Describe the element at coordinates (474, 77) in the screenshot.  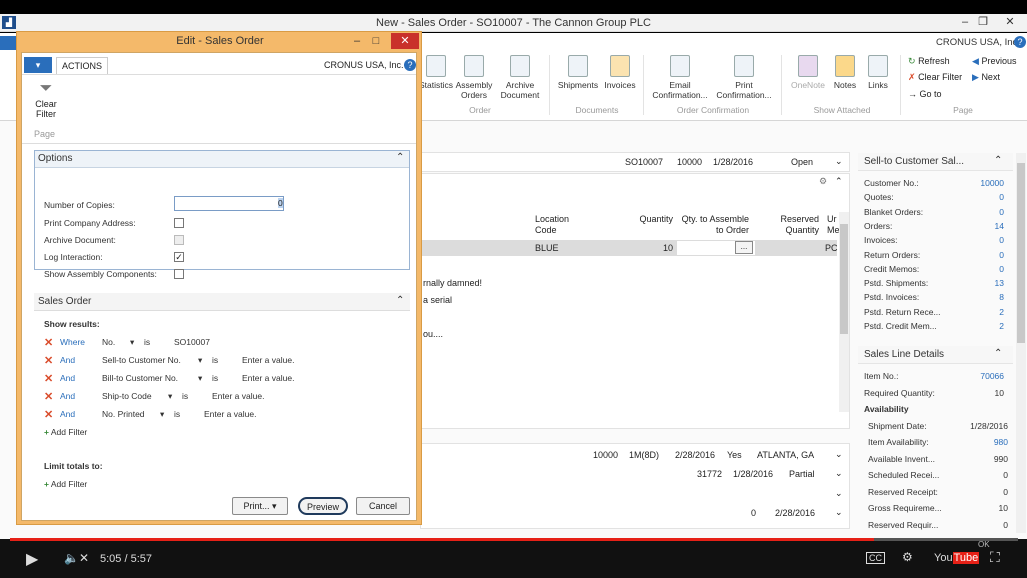
I see `assembly-orders-button: Assembly Orders` at that location.